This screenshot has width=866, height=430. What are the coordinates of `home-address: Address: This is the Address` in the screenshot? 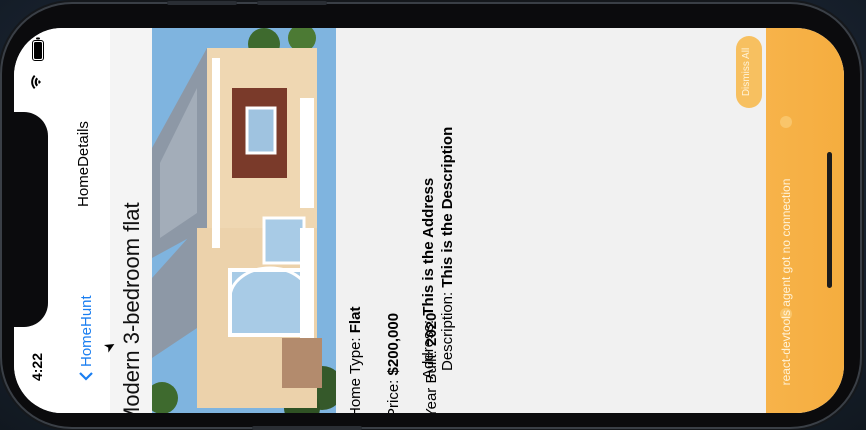 It's located at (430, 259).